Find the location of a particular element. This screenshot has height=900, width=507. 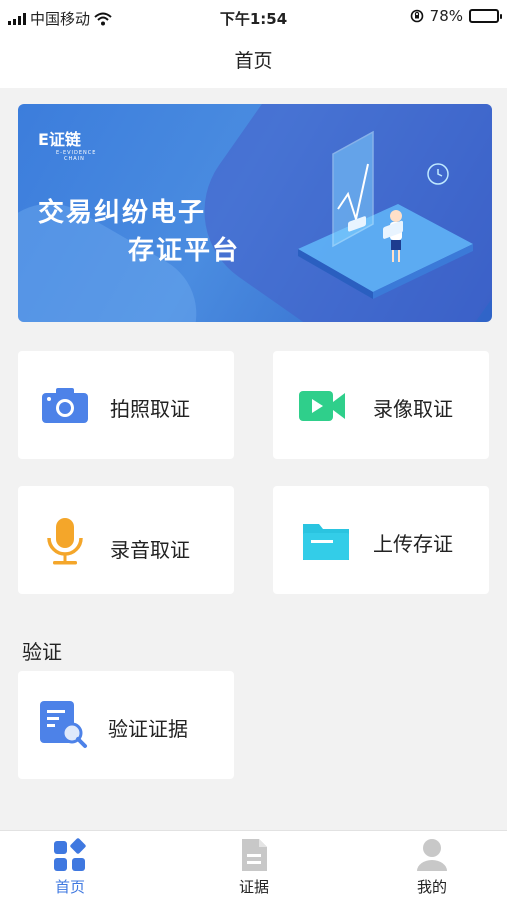

battery-icon is located at coordinates (485, 16).